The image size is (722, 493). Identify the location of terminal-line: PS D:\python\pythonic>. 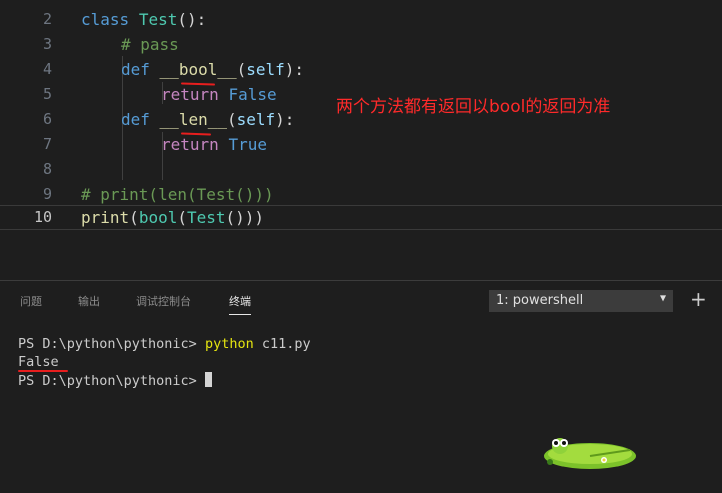
(115, 380).